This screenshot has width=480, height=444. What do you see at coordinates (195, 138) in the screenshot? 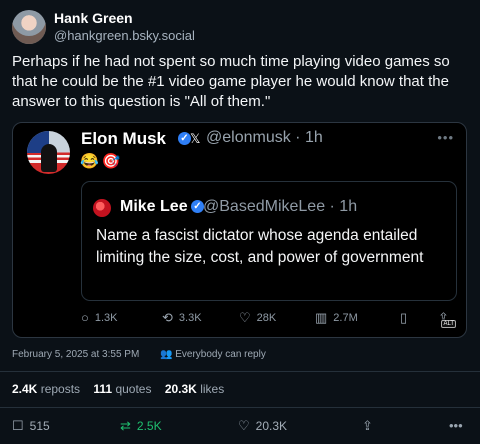
I see `x-logo-icon: 𝕏` at bounding box center [195, 138].